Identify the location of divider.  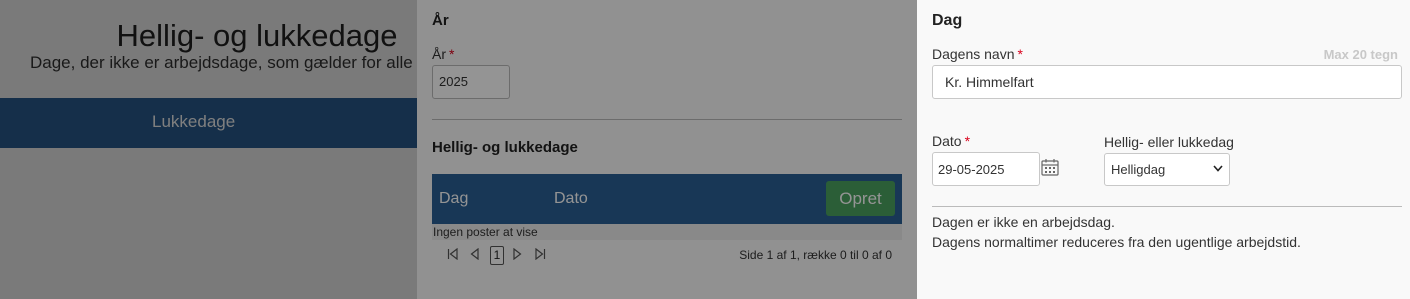
(1167, 206).